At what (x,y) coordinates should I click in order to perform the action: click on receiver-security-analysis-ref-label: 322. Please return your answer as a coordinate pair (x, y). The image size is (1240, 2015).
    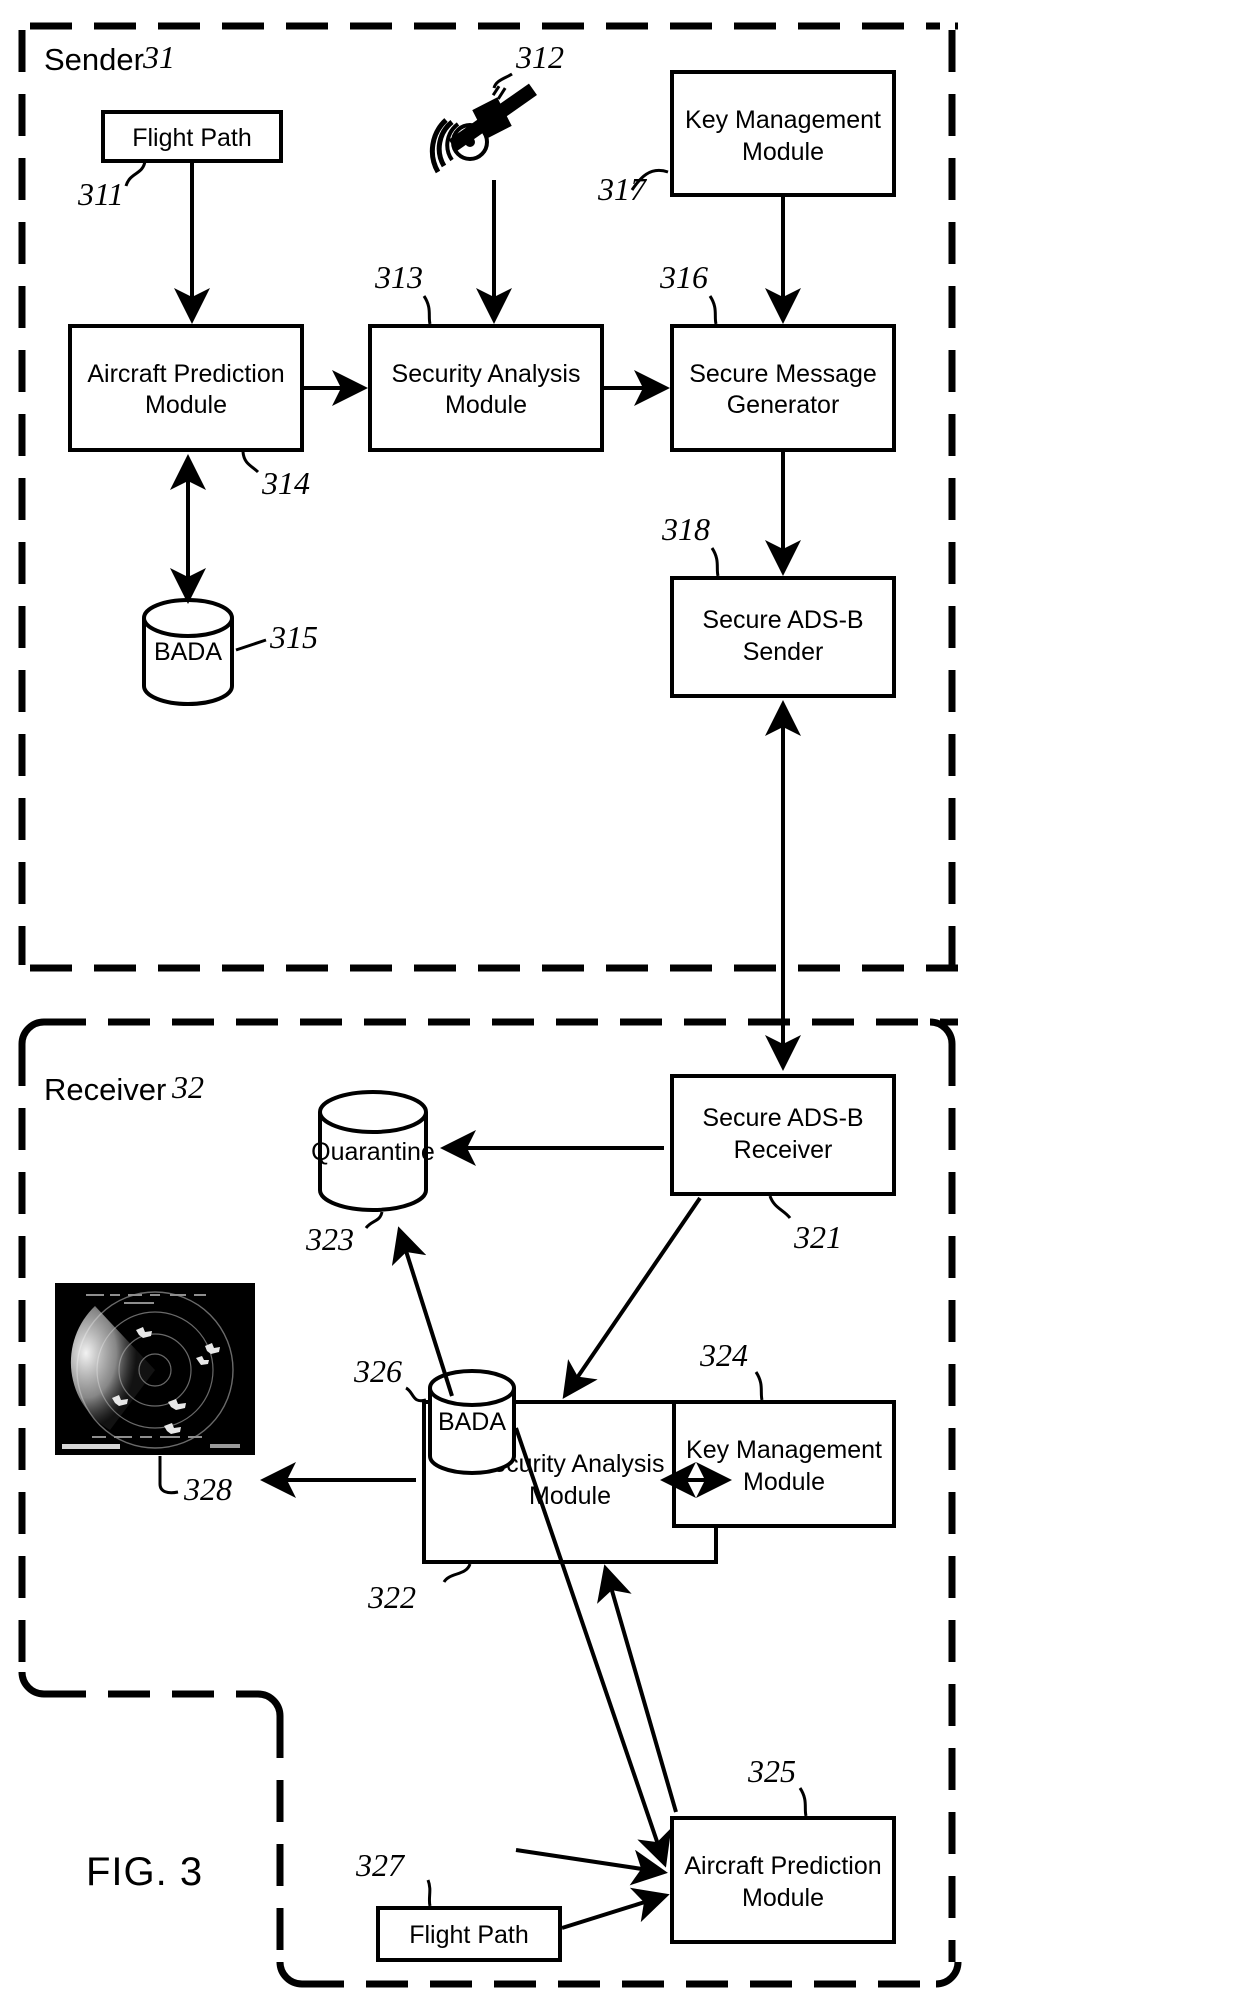
    Looking at the image, I should click on (391, 1597).